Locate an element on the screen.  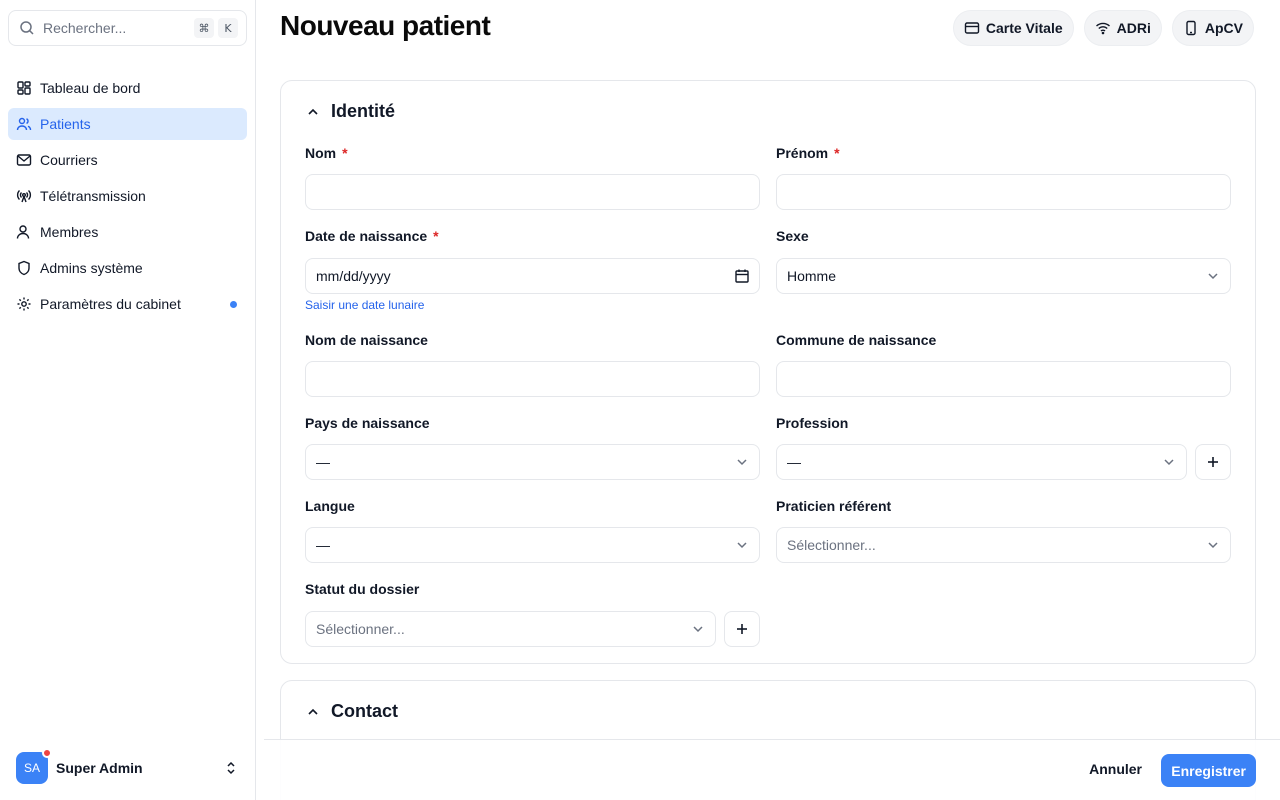
avatar: SA is located at coordinates (34, 766).